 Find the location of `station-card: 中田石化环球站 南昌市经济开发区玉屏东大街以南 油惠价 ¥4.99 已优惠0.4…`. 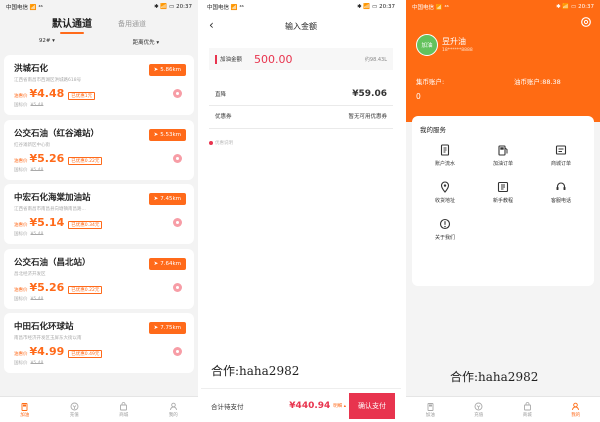

station-card: 中田石化环球站 南昌市经济开发区玉屏东大街以南 油惠价 ¥4.99 已优惠0.4… is located at coordinates (99, 343).